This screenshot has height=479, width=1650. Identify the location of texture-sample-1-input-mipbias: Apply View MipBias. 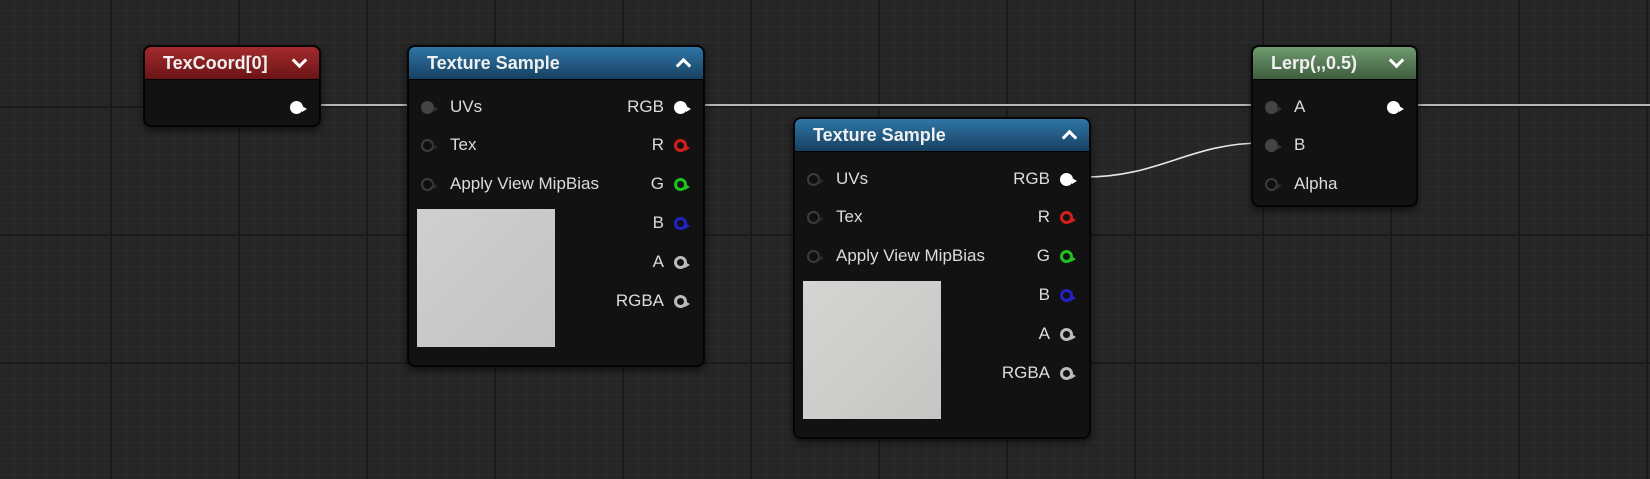
(510, 184).